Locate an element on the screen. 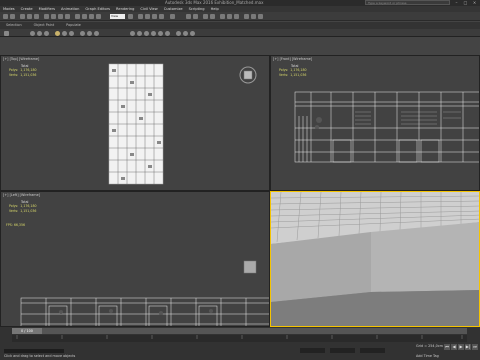  hide-icon is located at coordinates (185, 33).